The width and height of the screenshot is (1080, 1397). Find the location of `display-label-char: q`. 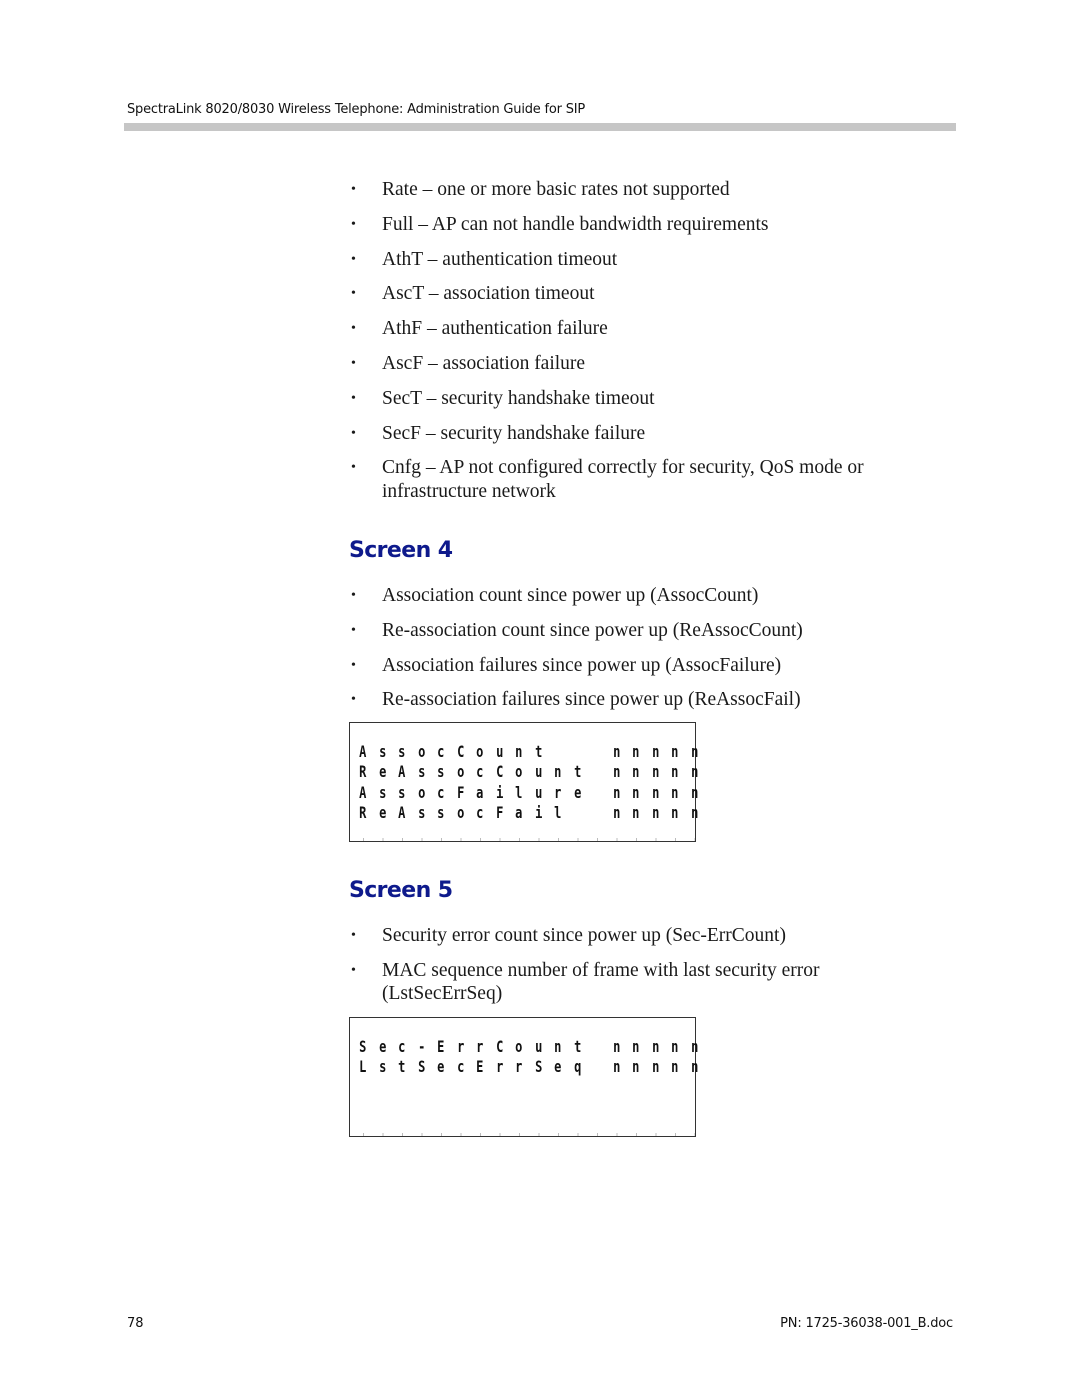

display-label-char: q is located at coordinates (577, 1067).